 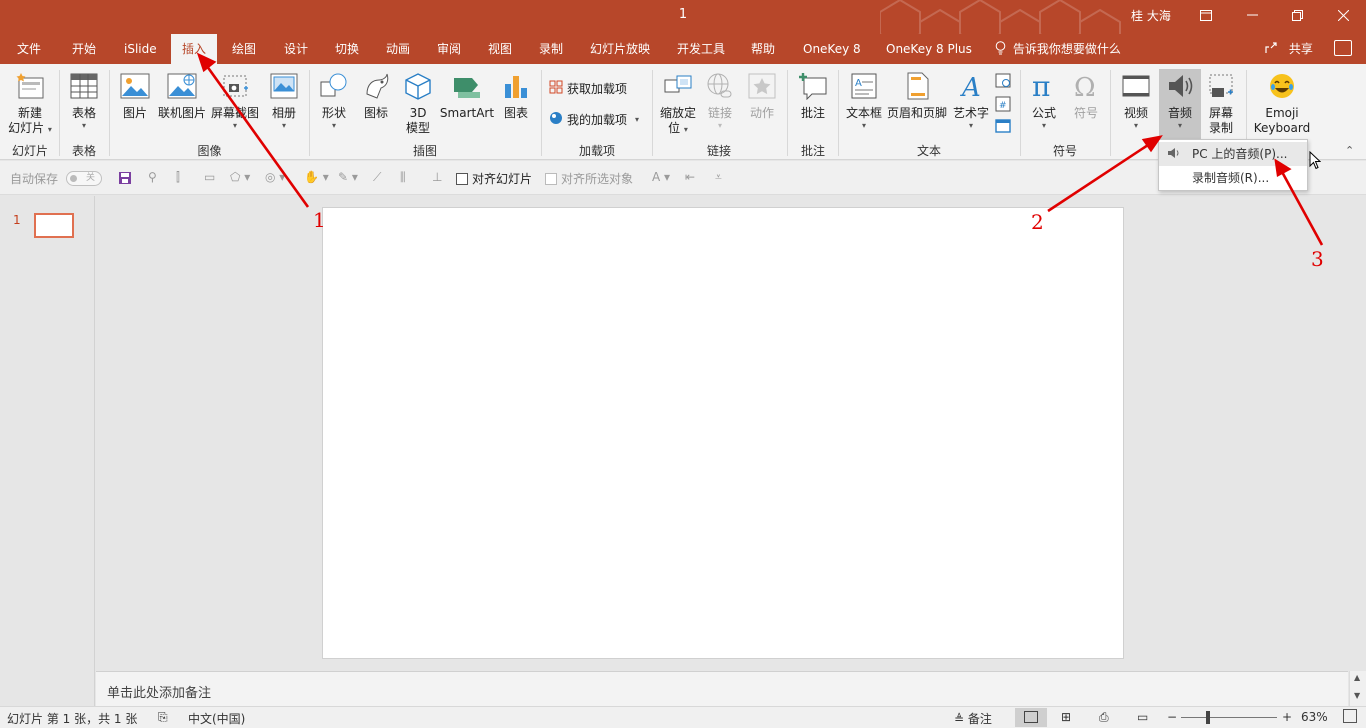 What do you see at coordinates (377, 177) in the screenshot?
I see `eyedropper-icon: ⟋` at bounding box center [377, 177].